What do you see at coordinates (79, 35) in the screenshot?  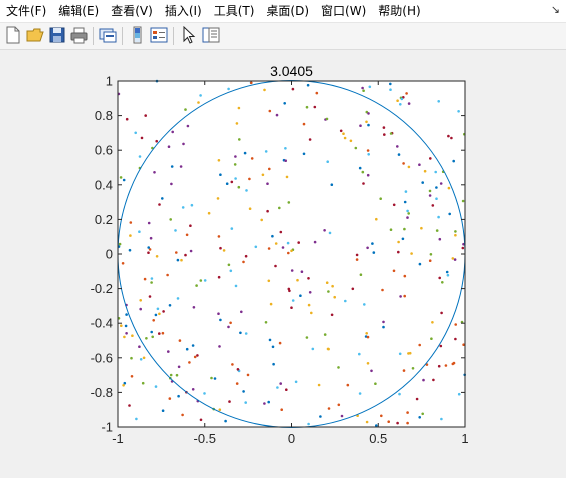 I see `print-icon` at bounding box center [79, 35].